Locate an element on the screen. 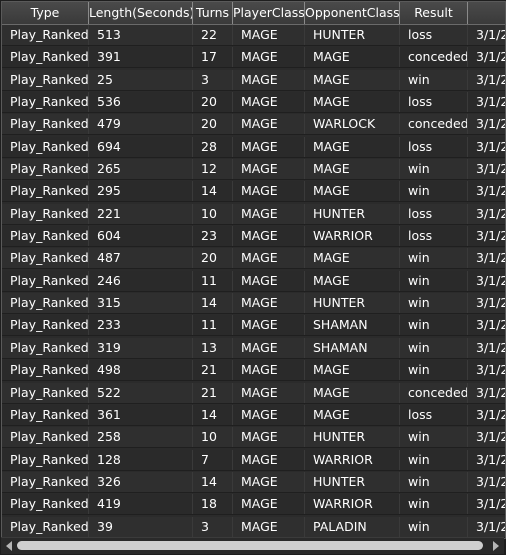  table-row: Play_Ranked 498 21 MAGE MAGE win 3/1/2 is located at coordinates (253, 371).